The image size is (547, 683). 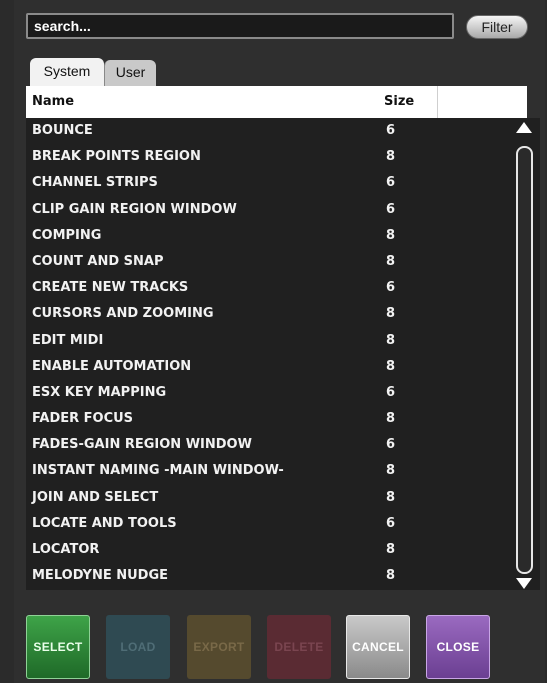 I want to click on list-item: CHANNEL STRIPS 6, so click(x=283, y=183).